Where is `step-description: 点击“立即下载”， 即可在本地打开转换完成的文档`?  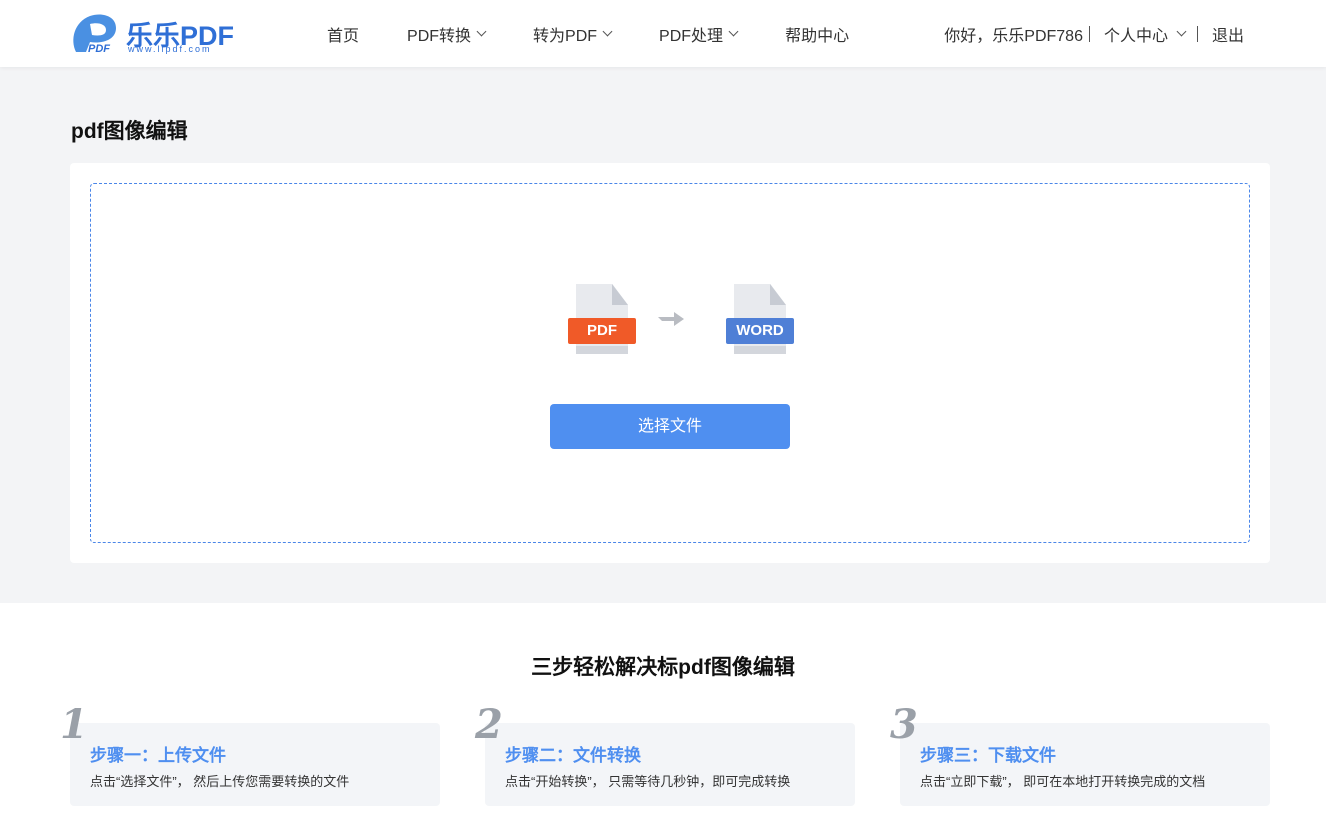
step-description: 点击“立即下载”， 即可在本地打开转换完成的文档 is located at coordinates (1063, 781).